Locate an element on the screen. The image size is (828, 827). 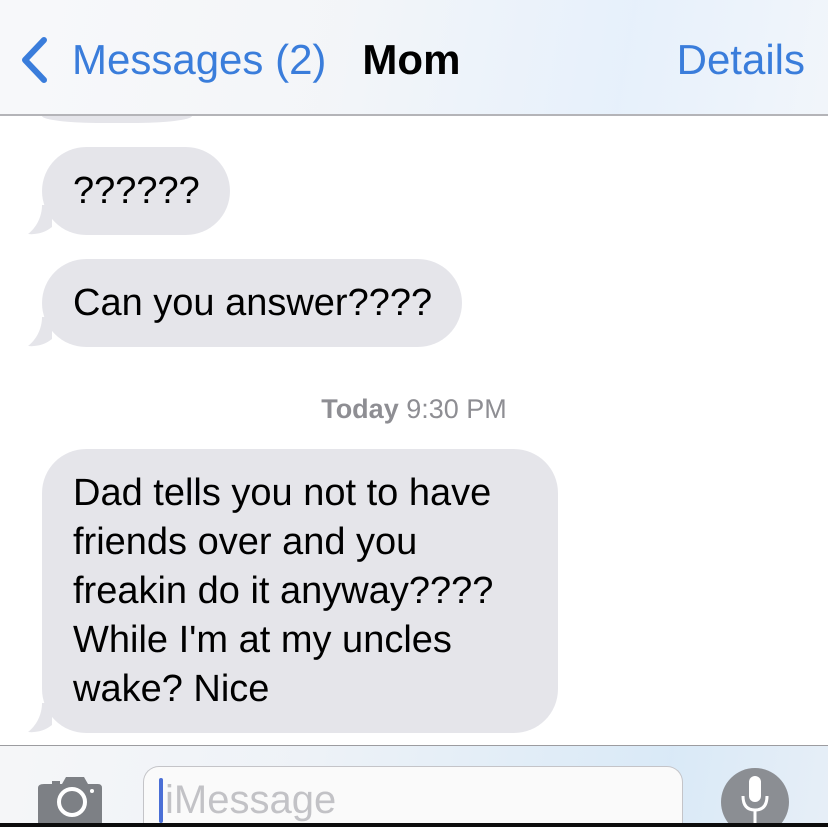
message-text: Can you answer???? is located at coordinates (252, 303).